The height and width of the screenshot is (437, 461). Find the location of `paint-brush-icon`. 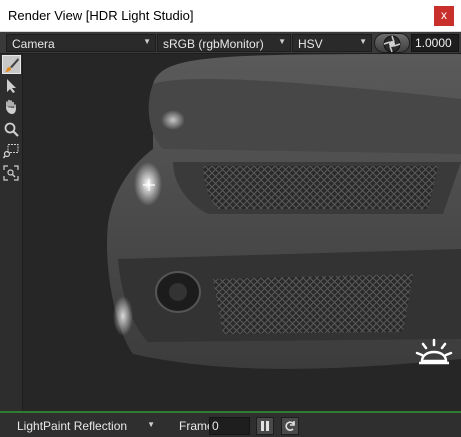

paint-brush-icon is located at coordinates (12, 65).